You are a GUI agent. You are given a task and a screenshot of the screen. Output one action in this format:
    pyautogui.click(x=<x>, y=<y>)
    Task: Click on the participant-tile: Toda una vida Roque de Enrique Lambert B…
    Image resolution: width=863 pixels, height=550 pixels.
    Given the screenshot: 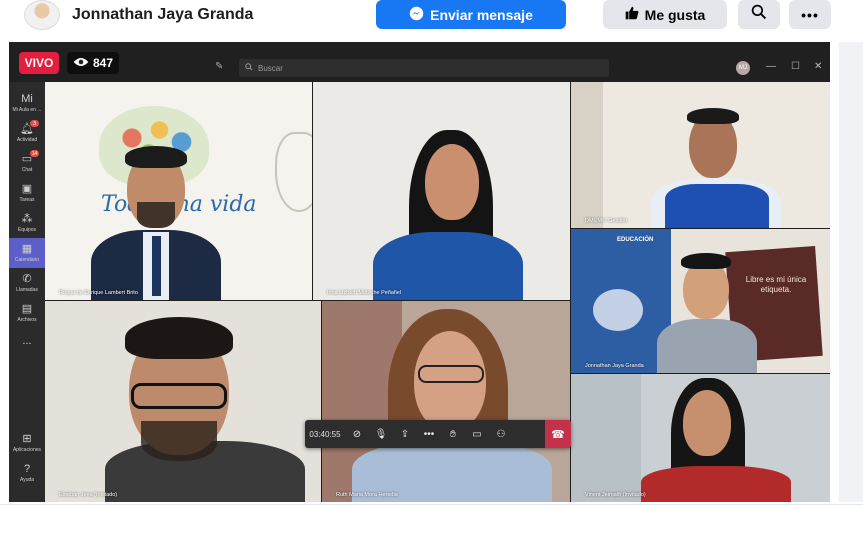 What is the action you would take?
    pyautogui.click(x=178, y=191)
    